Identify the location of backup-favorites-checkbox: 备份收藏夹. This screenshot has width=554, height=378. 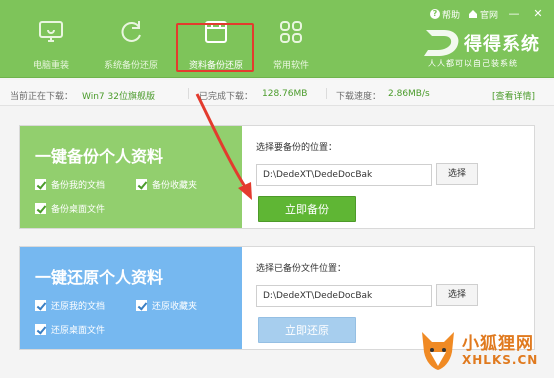
(166, 184).